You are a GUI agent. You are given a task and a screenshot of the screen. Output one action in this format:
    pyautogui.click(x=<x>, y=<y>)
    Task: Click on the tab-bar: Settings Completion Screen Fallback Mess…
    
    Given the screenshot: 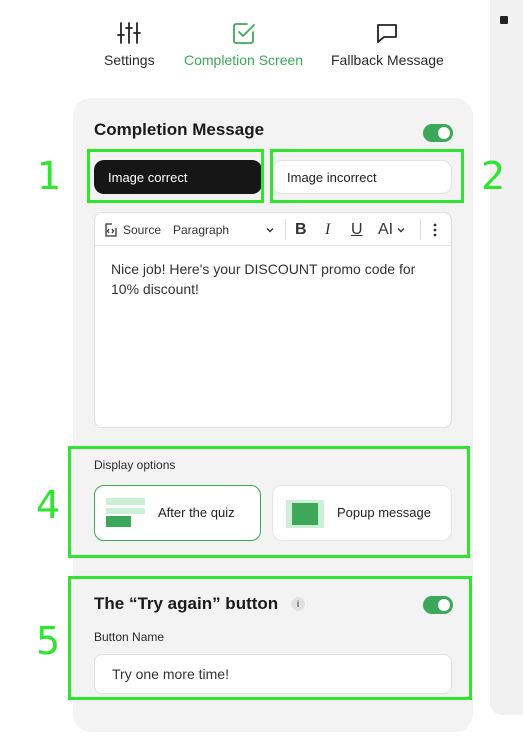 What is the action you would take?
    pyautogui.click(x=276, y=47)
    